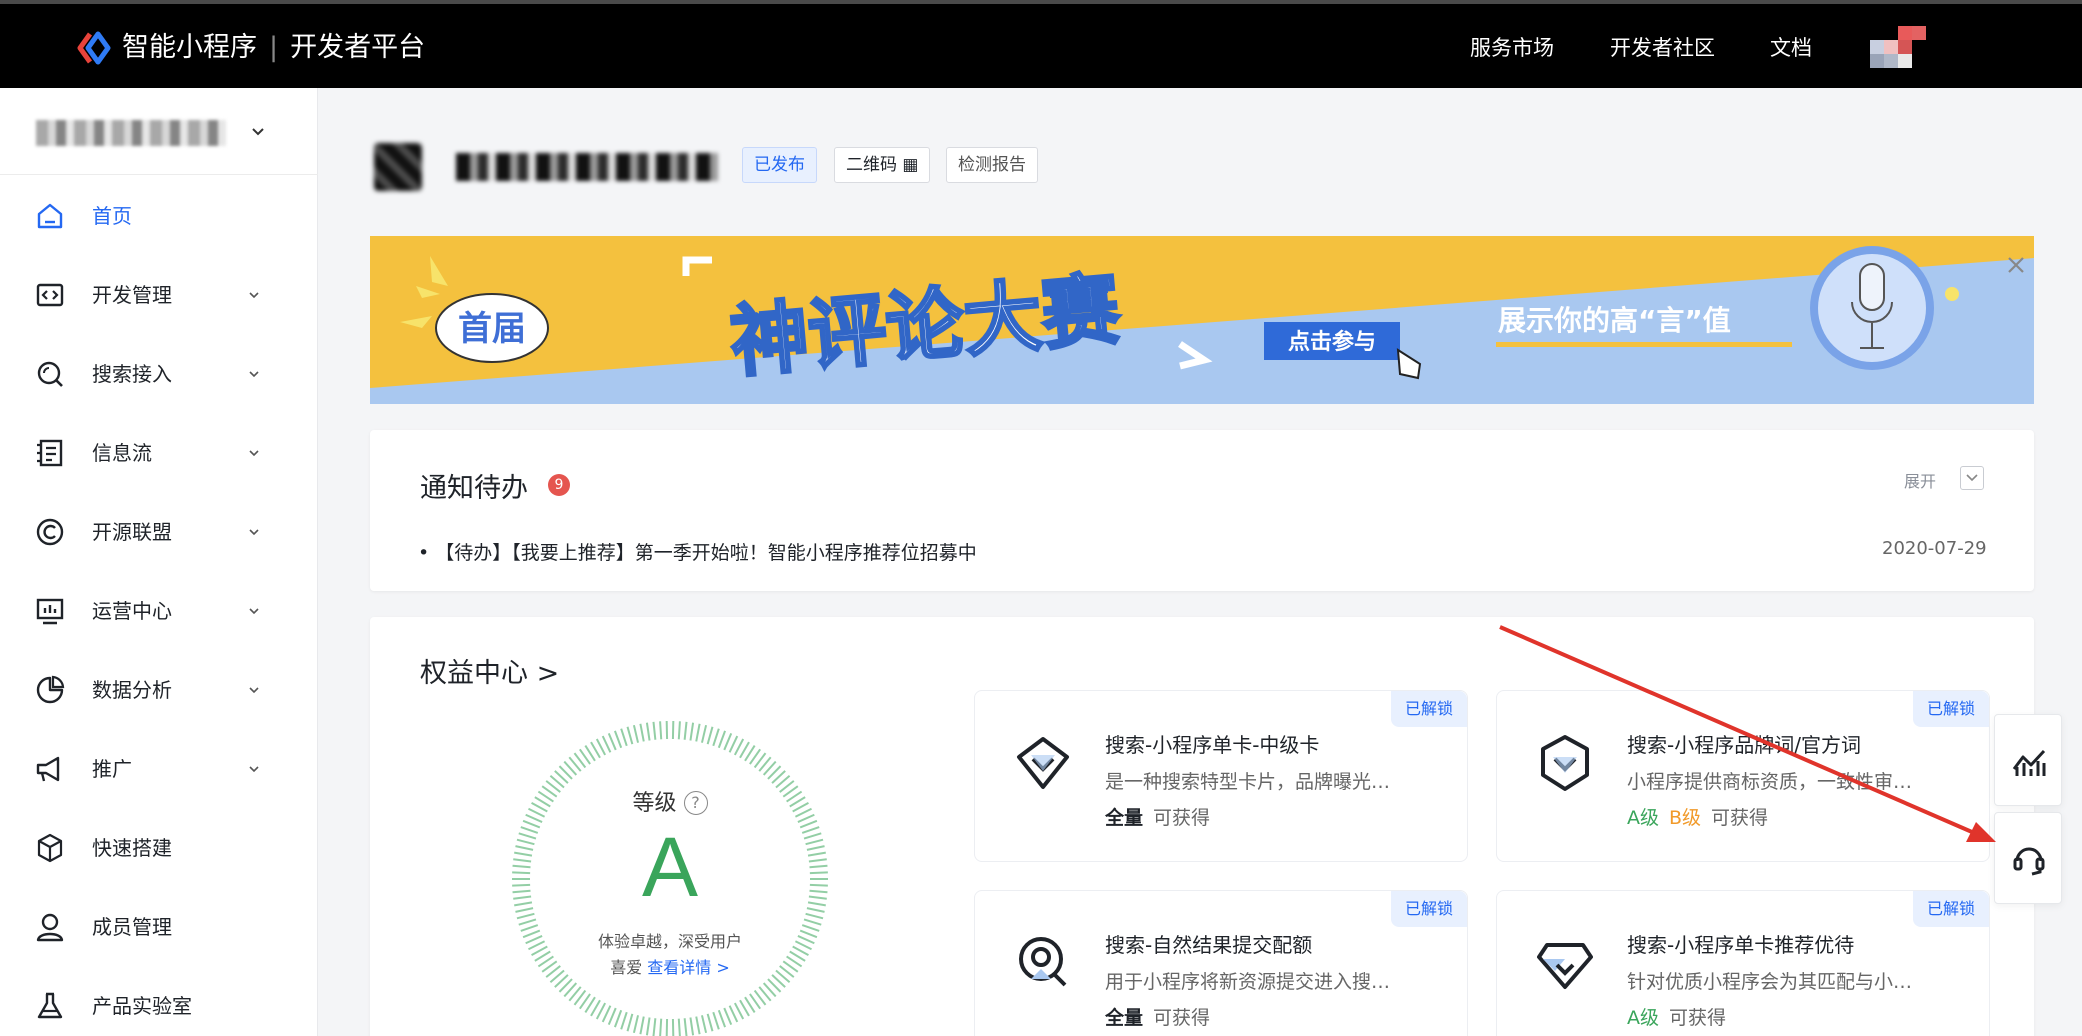 This screenshot has height=1036, width=2082. I want to click on account-switcher, so click(152, 133).